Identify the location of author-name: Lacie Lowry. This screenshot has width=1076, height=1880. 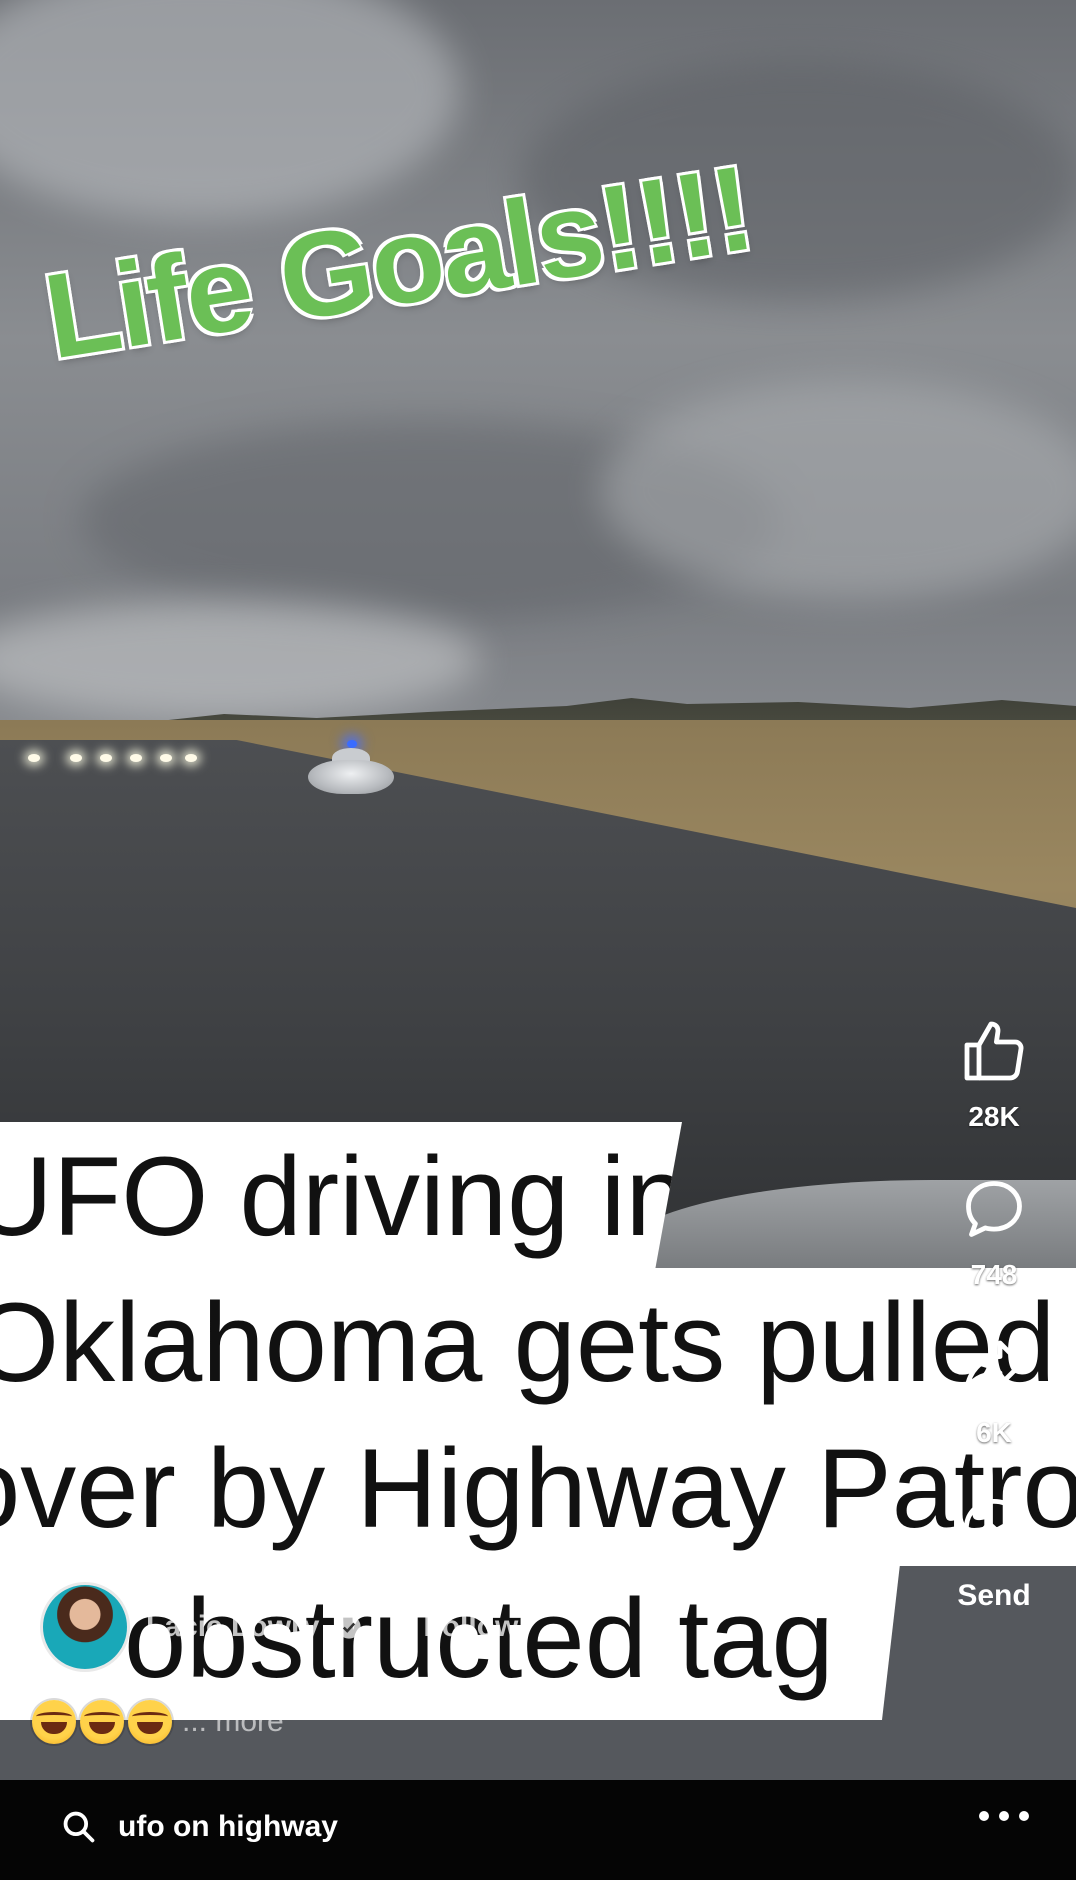
(232, 1627).